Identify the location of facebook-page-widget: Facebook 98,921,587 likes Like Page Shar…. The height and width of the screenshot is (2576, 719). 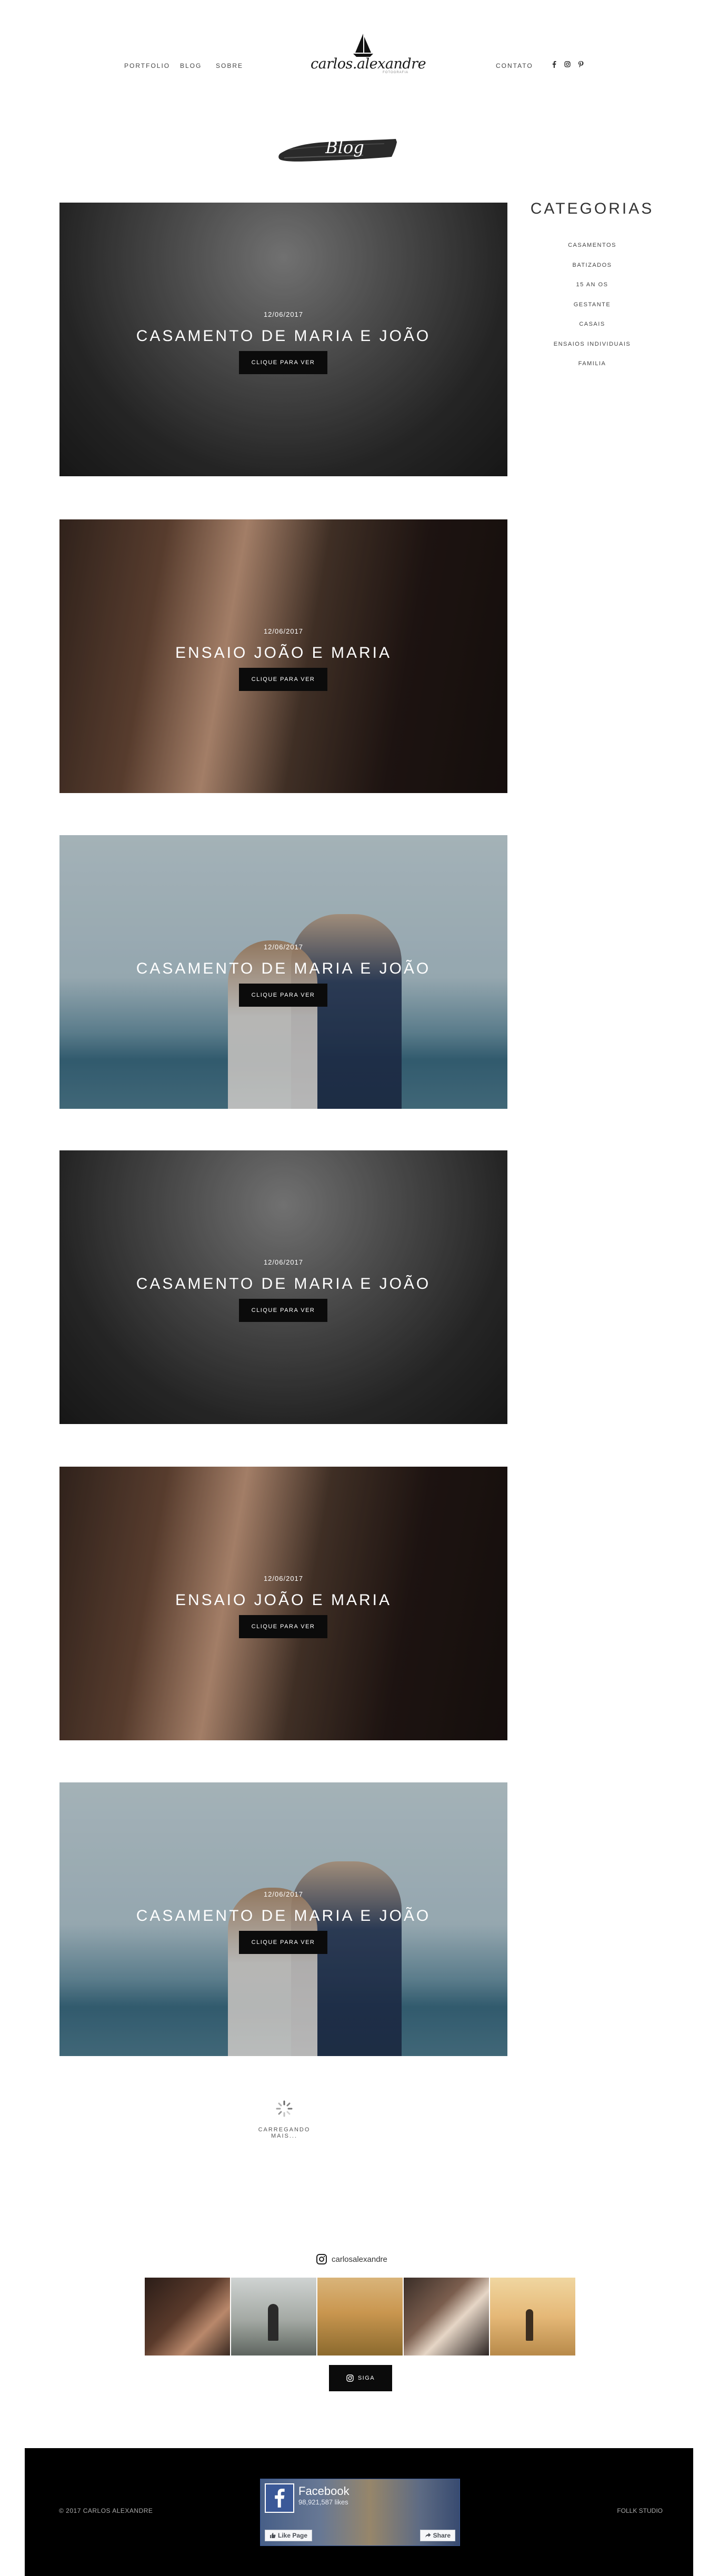
(360, 2512).